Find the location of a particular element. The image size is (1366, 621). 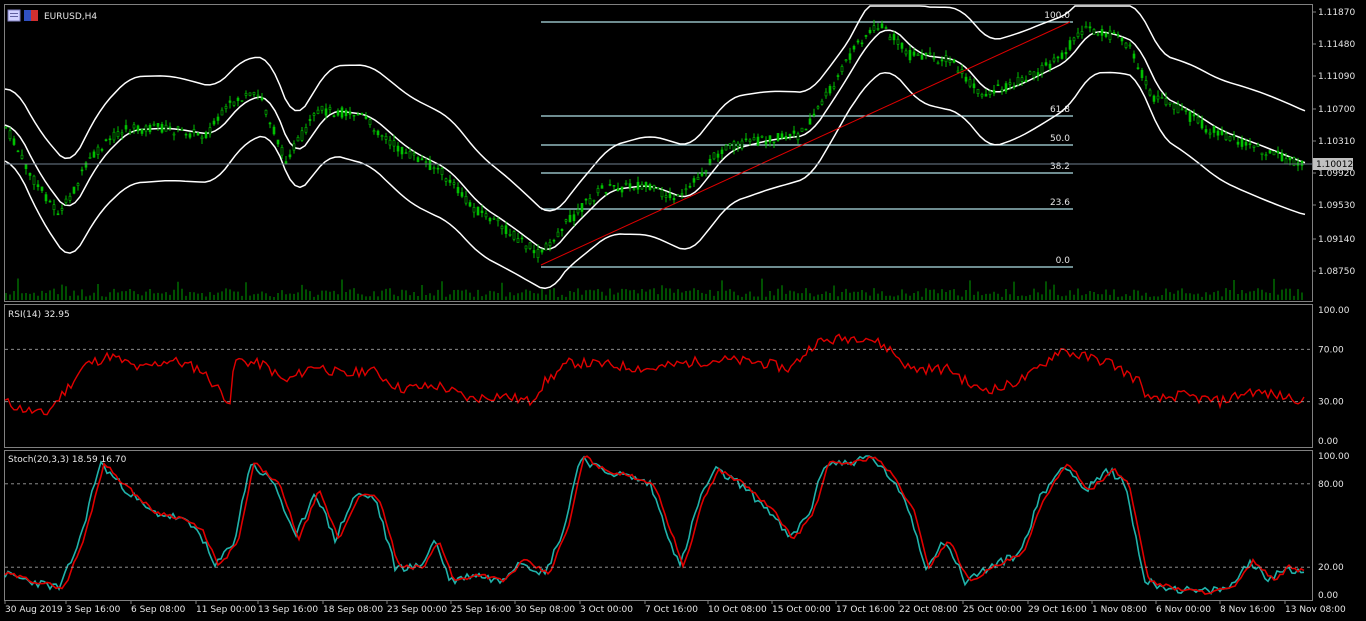

time-tick-label: 13 Nov 08:00 is located at coordinates (1315, 610).